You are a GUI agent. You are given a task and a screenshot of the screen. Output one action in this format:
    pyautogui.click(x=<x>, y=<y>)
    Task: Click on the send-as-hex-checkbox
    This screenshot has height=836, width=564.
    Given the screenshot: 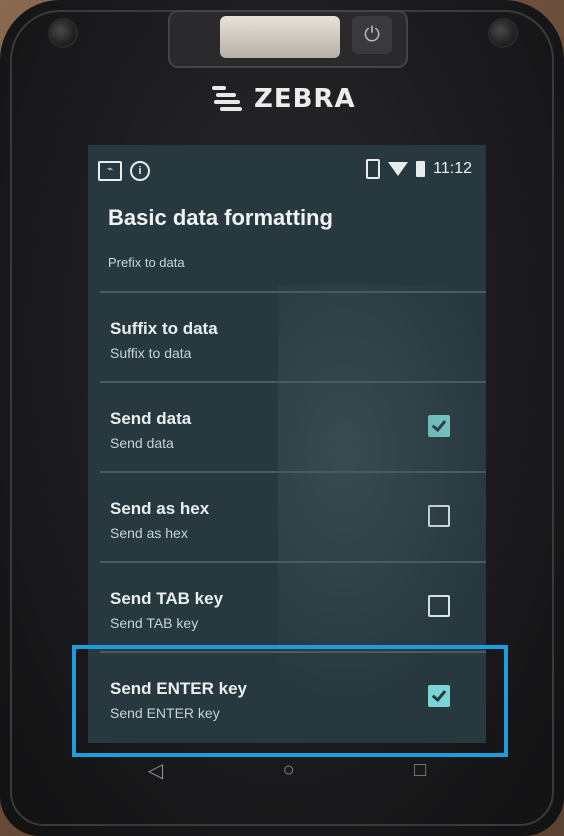 What is the action you would take?
    pyautogui.click(x=439, y=516)
    